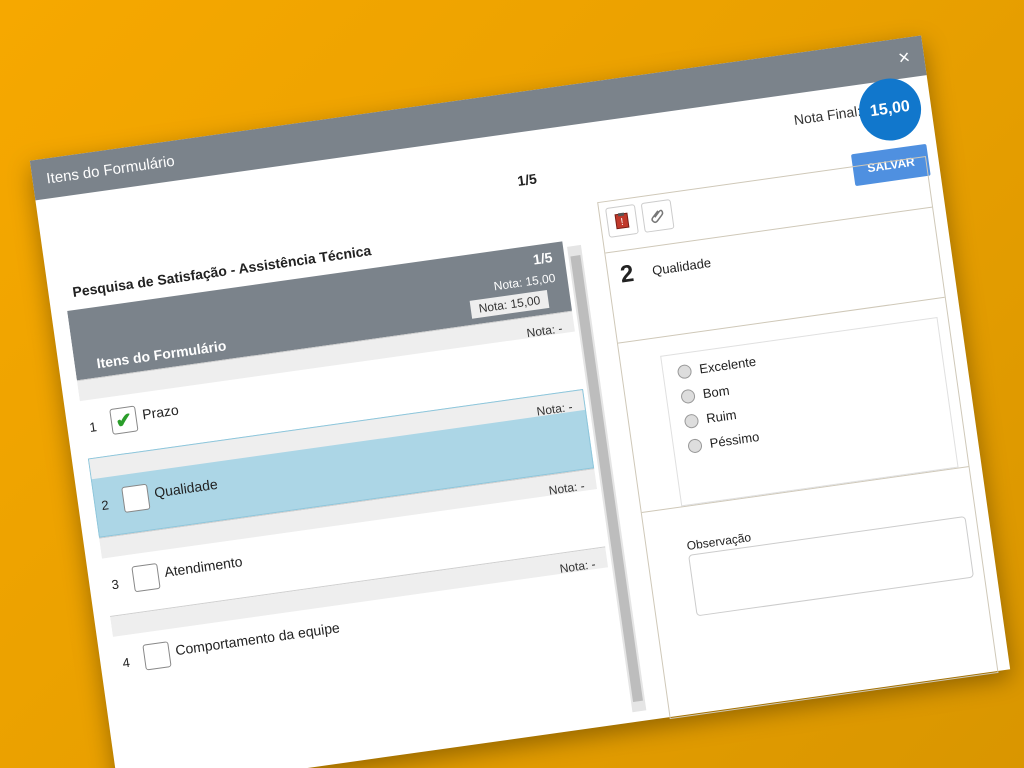  What do you see at coordinates (657, 215) in the screenshot?
I see `paperclip-icon` at bounding box center [657, 215].